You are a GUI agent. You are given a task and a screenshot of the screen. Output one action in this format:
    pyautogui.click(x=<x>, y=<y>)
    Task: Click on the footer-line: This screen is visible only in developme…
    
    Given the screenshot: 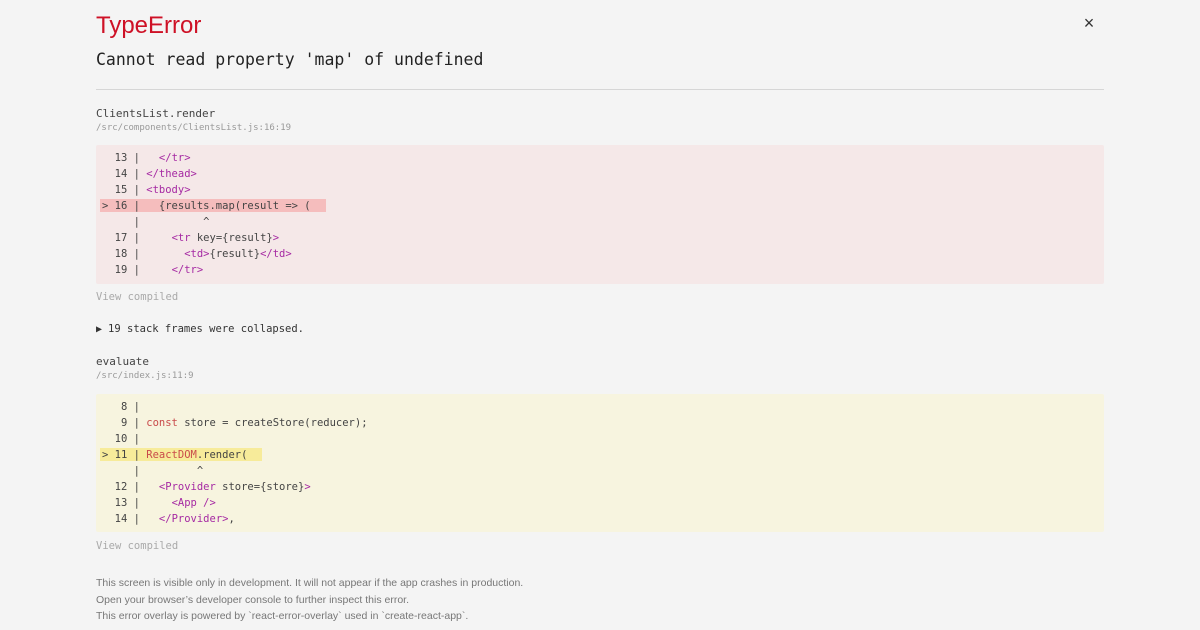 What is the action you would take?
    pyautogui.click(x=310, y=583)
    